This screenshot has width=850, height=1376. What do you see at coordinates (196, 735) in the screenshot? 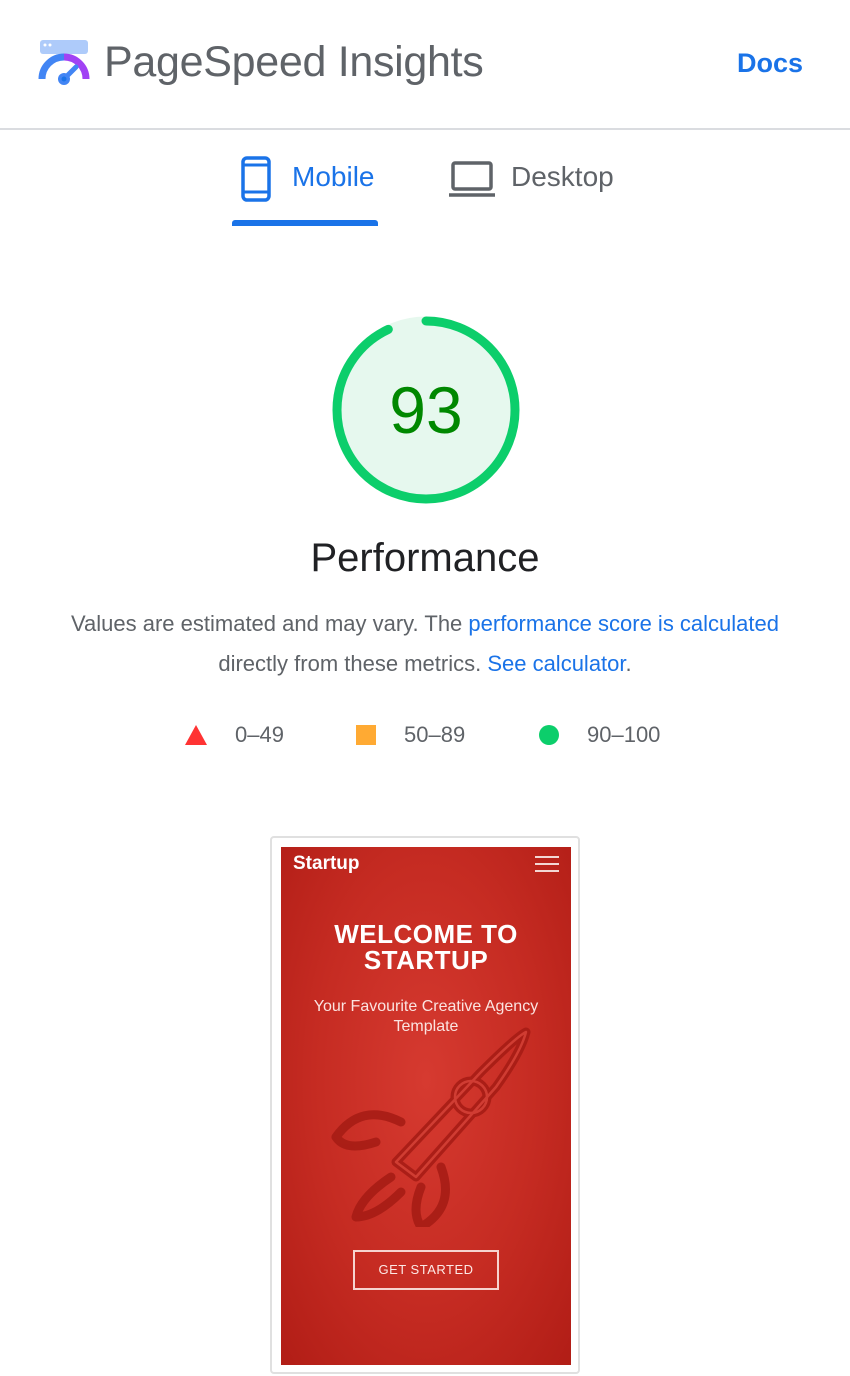
I see `red-triangle-icon` at bounding box center [196, 735].